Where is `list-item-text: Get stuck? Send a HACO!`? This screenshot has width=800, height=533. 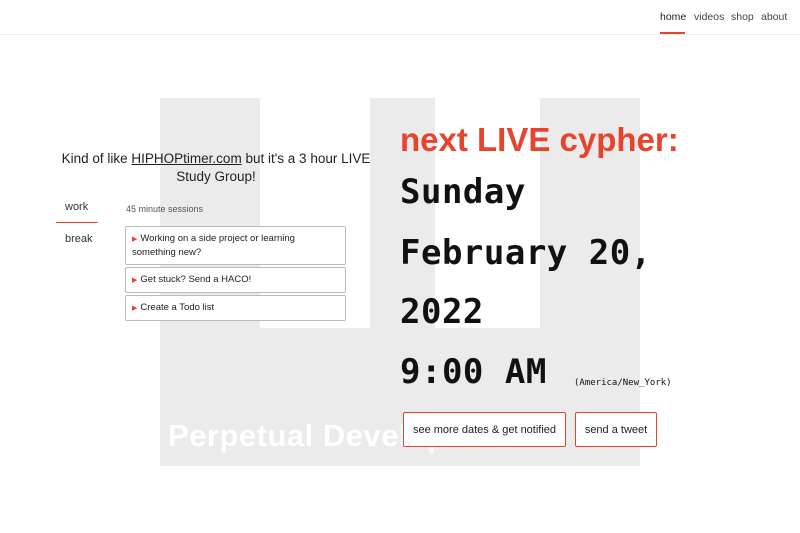 list-item-text: Get stuck? Send a HACO! is located at coordinates (196, 279).